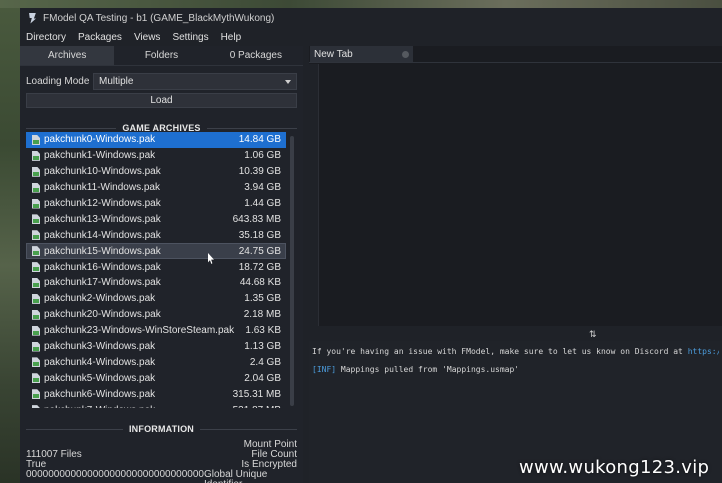  I want to click on archive-name: pakchunk17-Windows.pak, so click(102, 283).